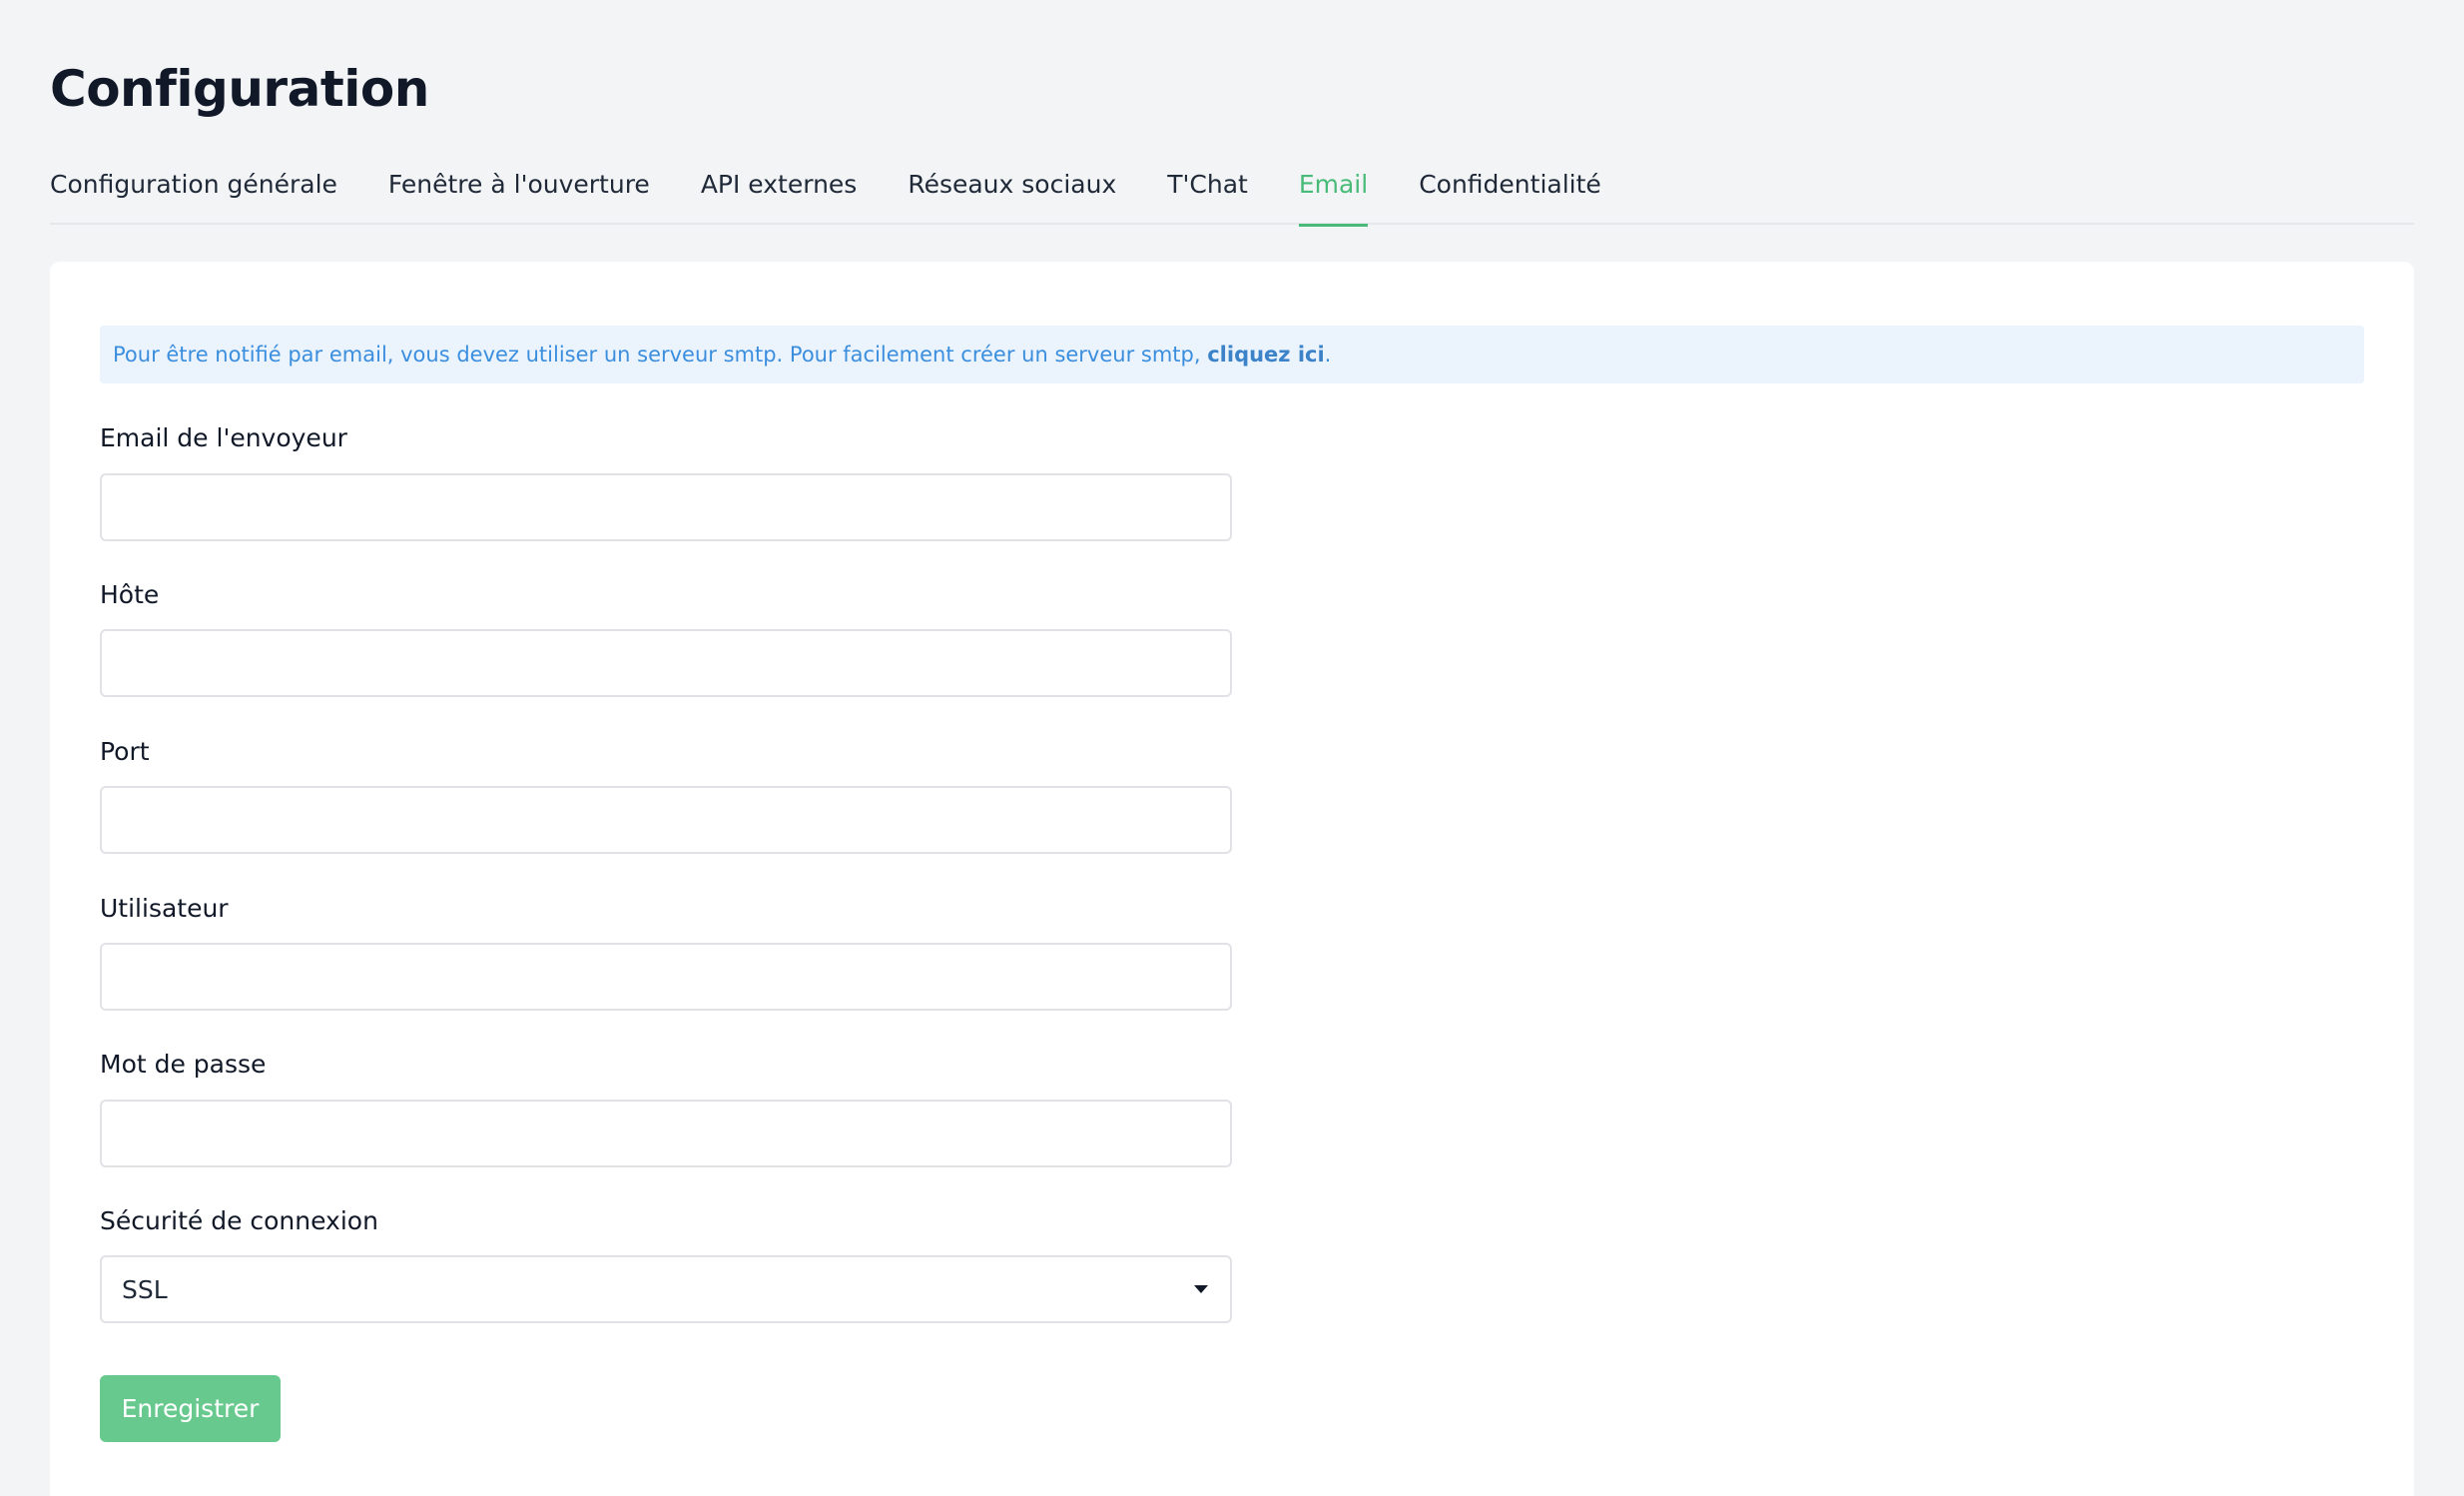  What do you see at coordinates (1333, 193) in the screenshot?
I see `tab-email: Email` at bounding box center [1333, 193].